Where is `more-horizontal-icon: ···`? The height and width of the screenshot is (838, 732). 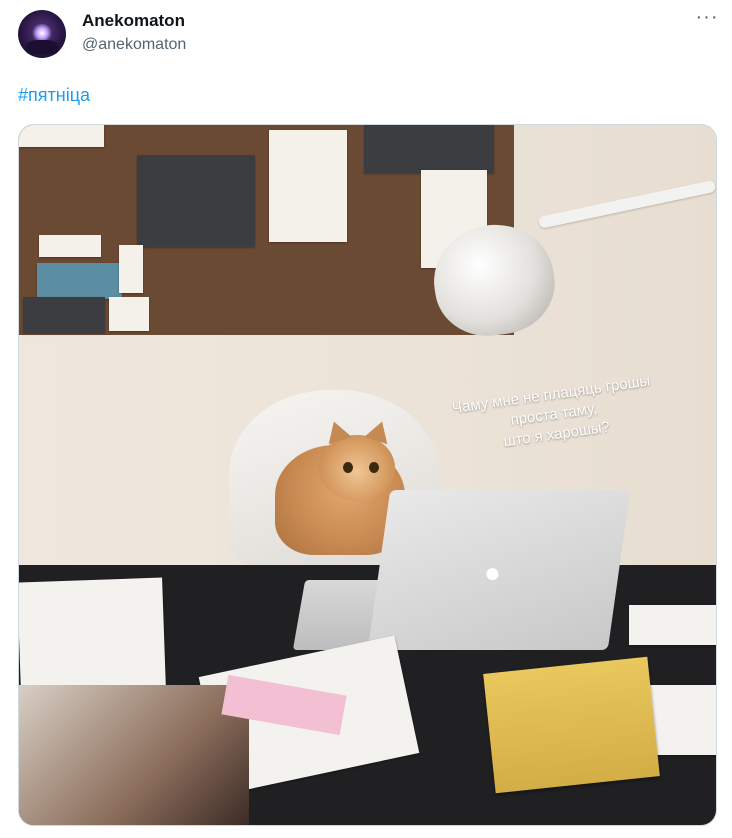
more-horizontal-icon: ··· is located at coordinates (707, 17).